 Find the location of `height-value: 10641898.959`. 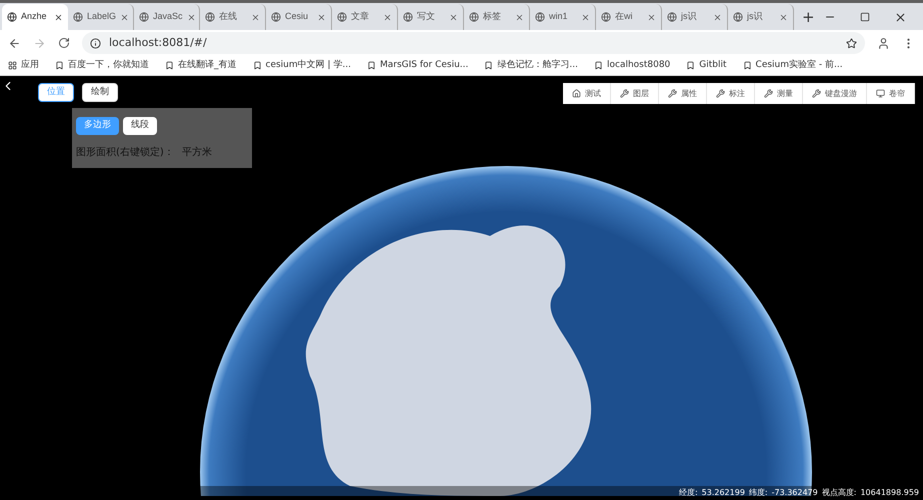

height-value: 10641898.959 is located at coordinates (889, 493).